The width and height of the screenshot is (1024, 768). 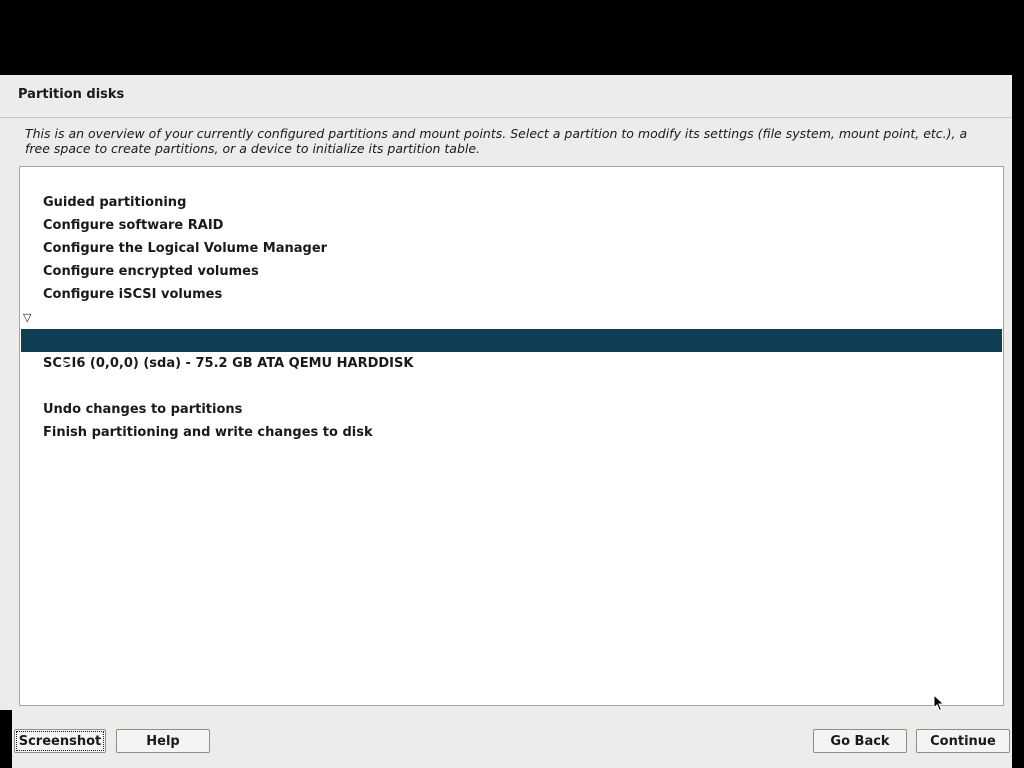 I want to click on menu-item-encrypted-volumes: Configure encrypted volumes, so click(x=511, y=258).